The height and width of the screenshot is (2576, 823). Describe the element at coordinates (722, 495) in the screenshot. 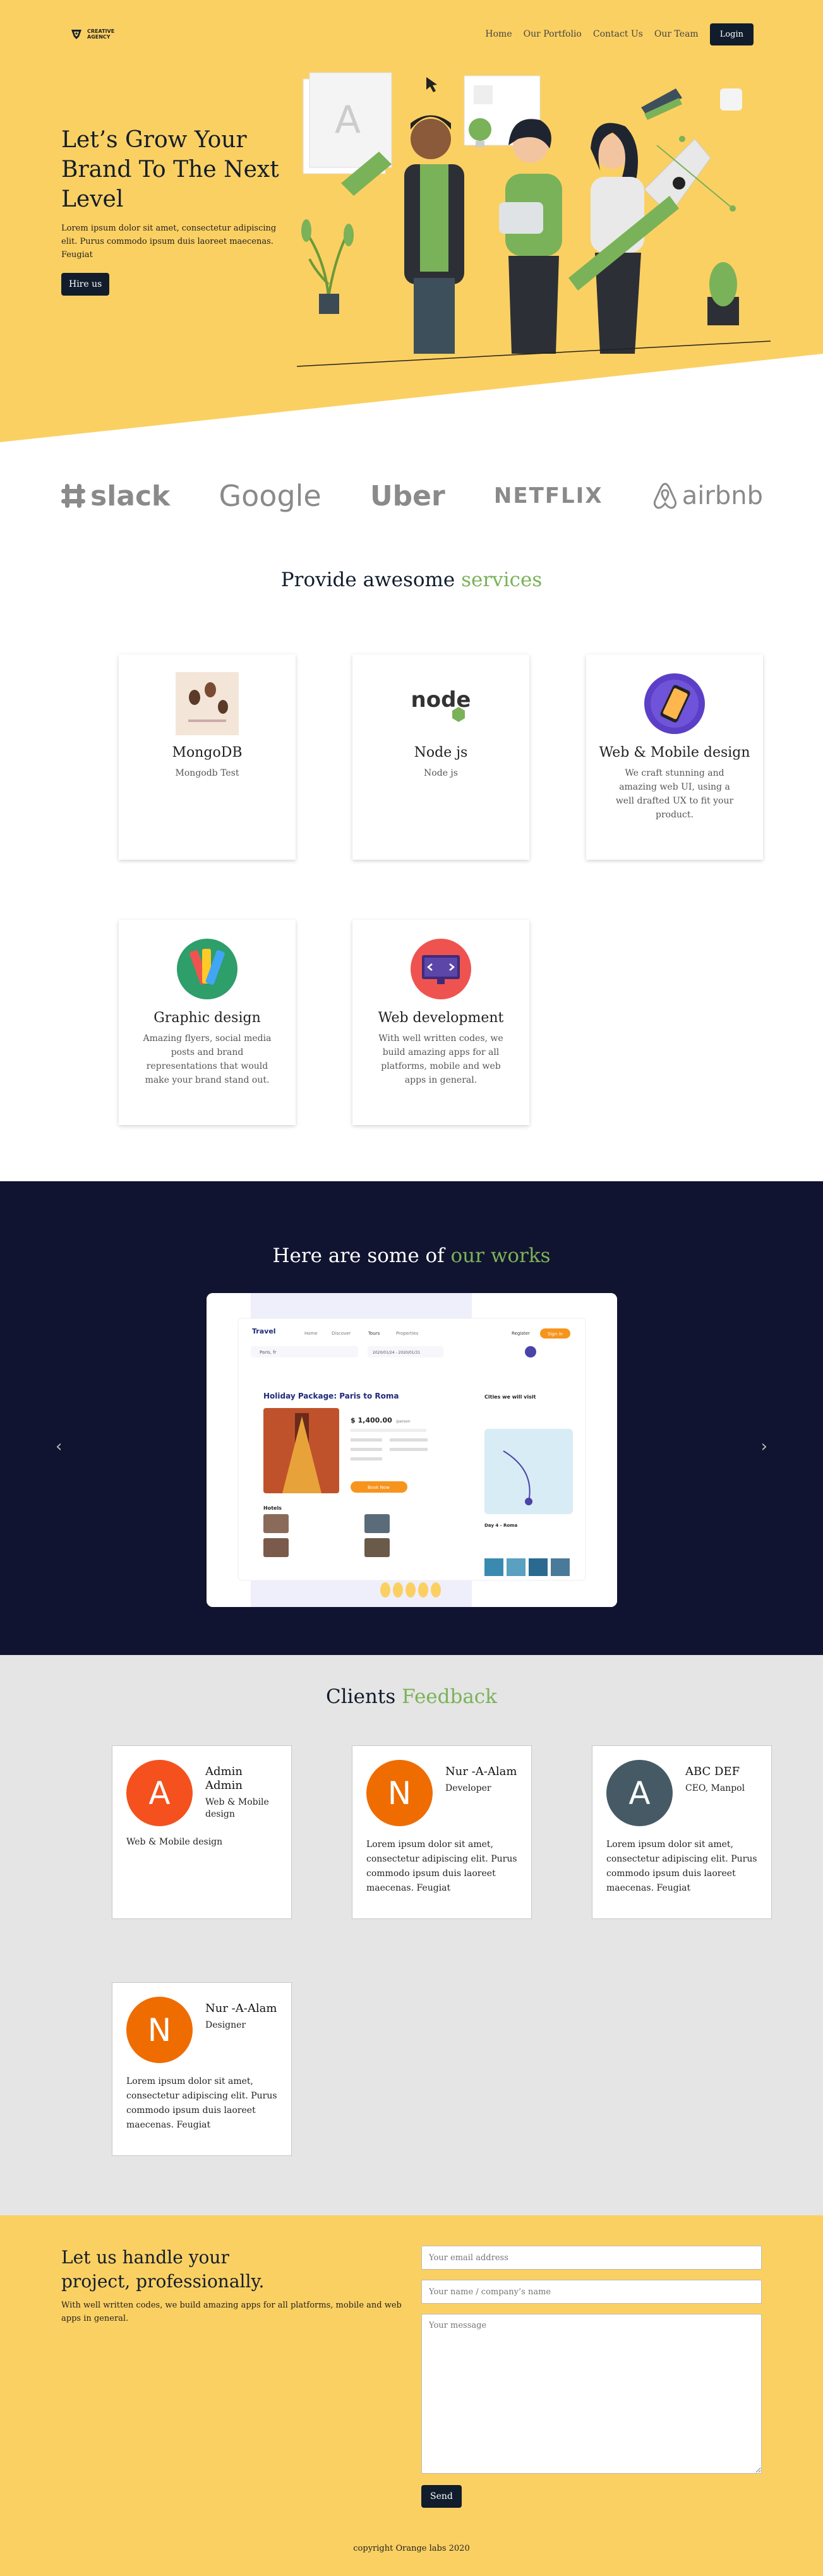

I see `brand-airbnb-name: airbnb` at that location.